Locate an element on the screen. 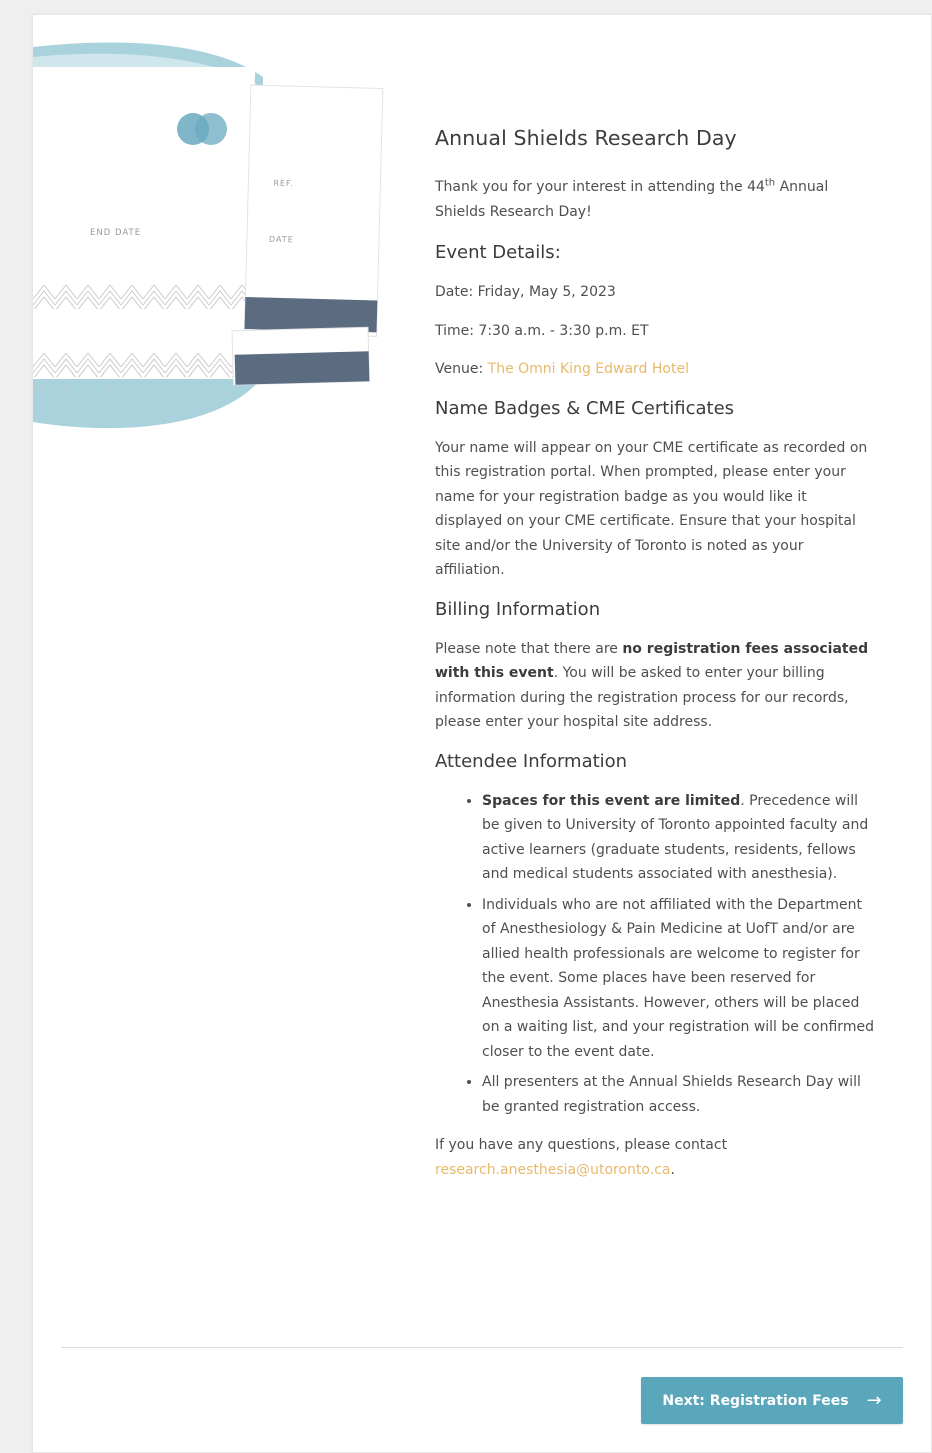 This screenshot has height=1453, width=932. billing-heading: Billing Information is located at coordinates (518, 609).